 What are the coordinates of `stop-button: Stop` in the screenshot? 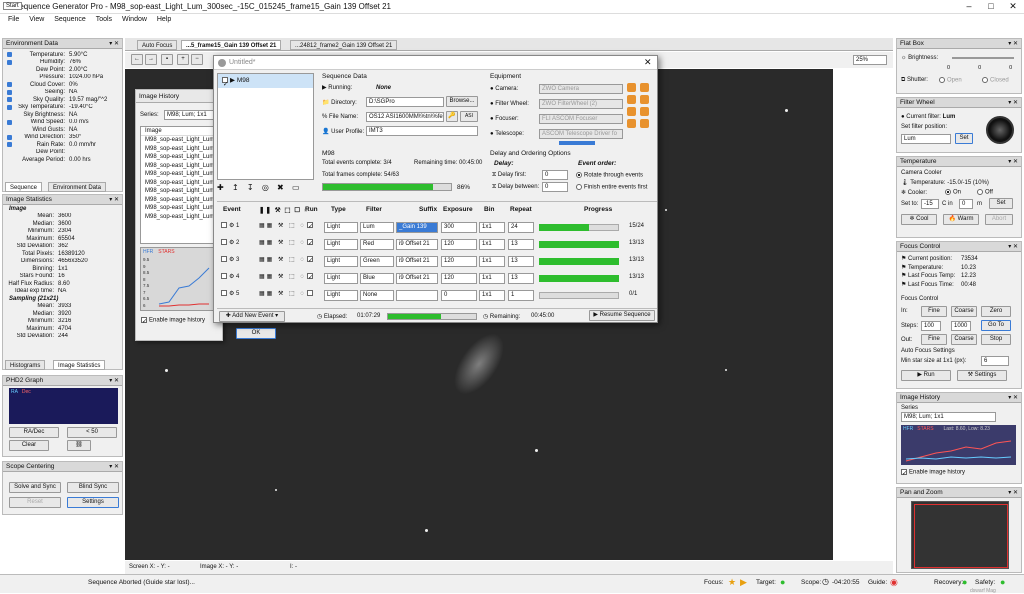 It's located at (996, 339).